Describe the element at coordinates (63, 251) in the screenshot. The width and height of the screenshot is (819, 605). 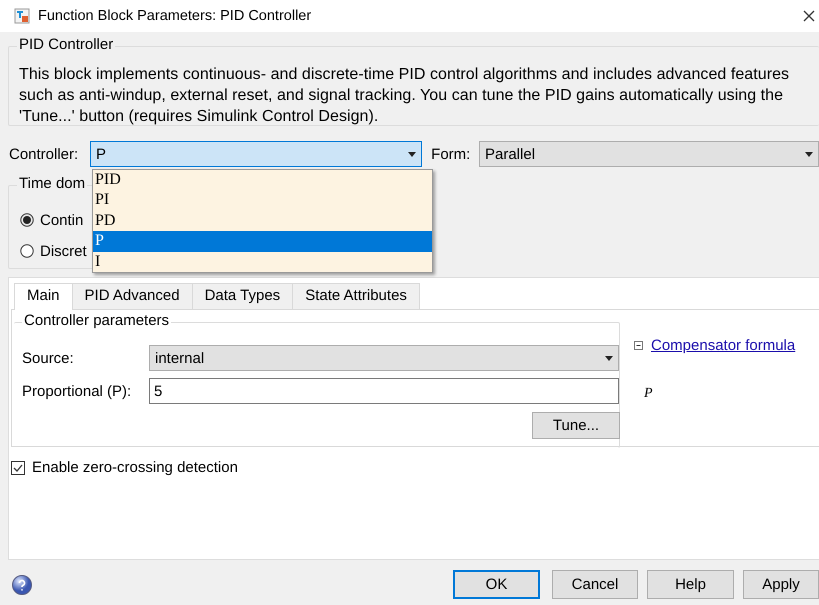
I see `radio-label: Discret` at that location.